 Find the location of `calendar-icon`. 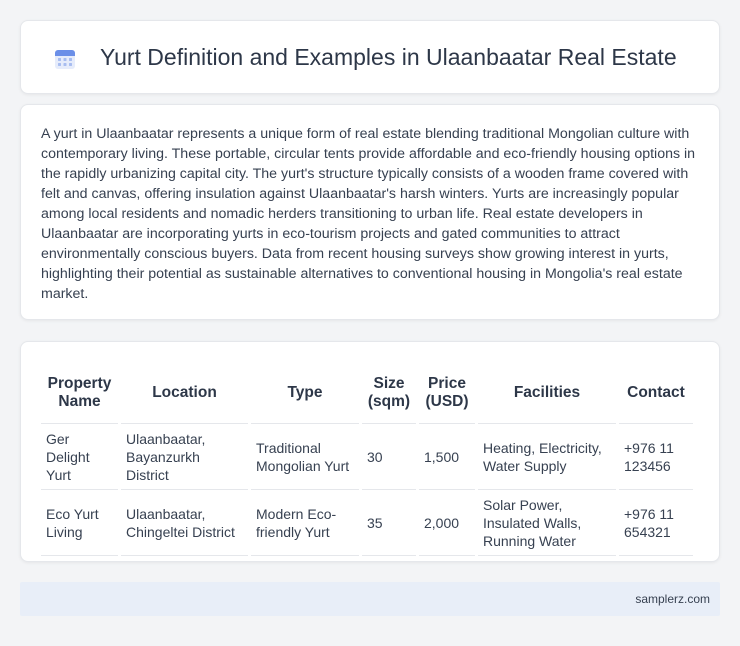

calendar-icon is located at coordinates (65, 59).